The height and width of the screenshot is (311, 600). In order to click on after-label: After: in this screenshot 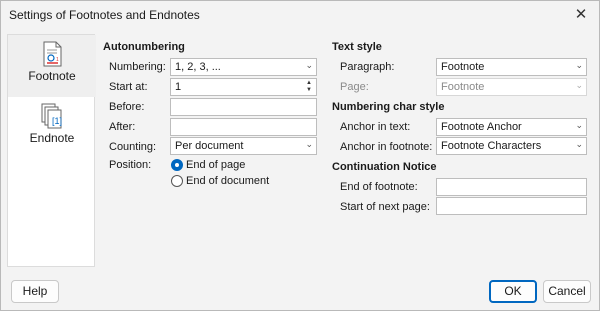, I will do `click(122, 127)`.